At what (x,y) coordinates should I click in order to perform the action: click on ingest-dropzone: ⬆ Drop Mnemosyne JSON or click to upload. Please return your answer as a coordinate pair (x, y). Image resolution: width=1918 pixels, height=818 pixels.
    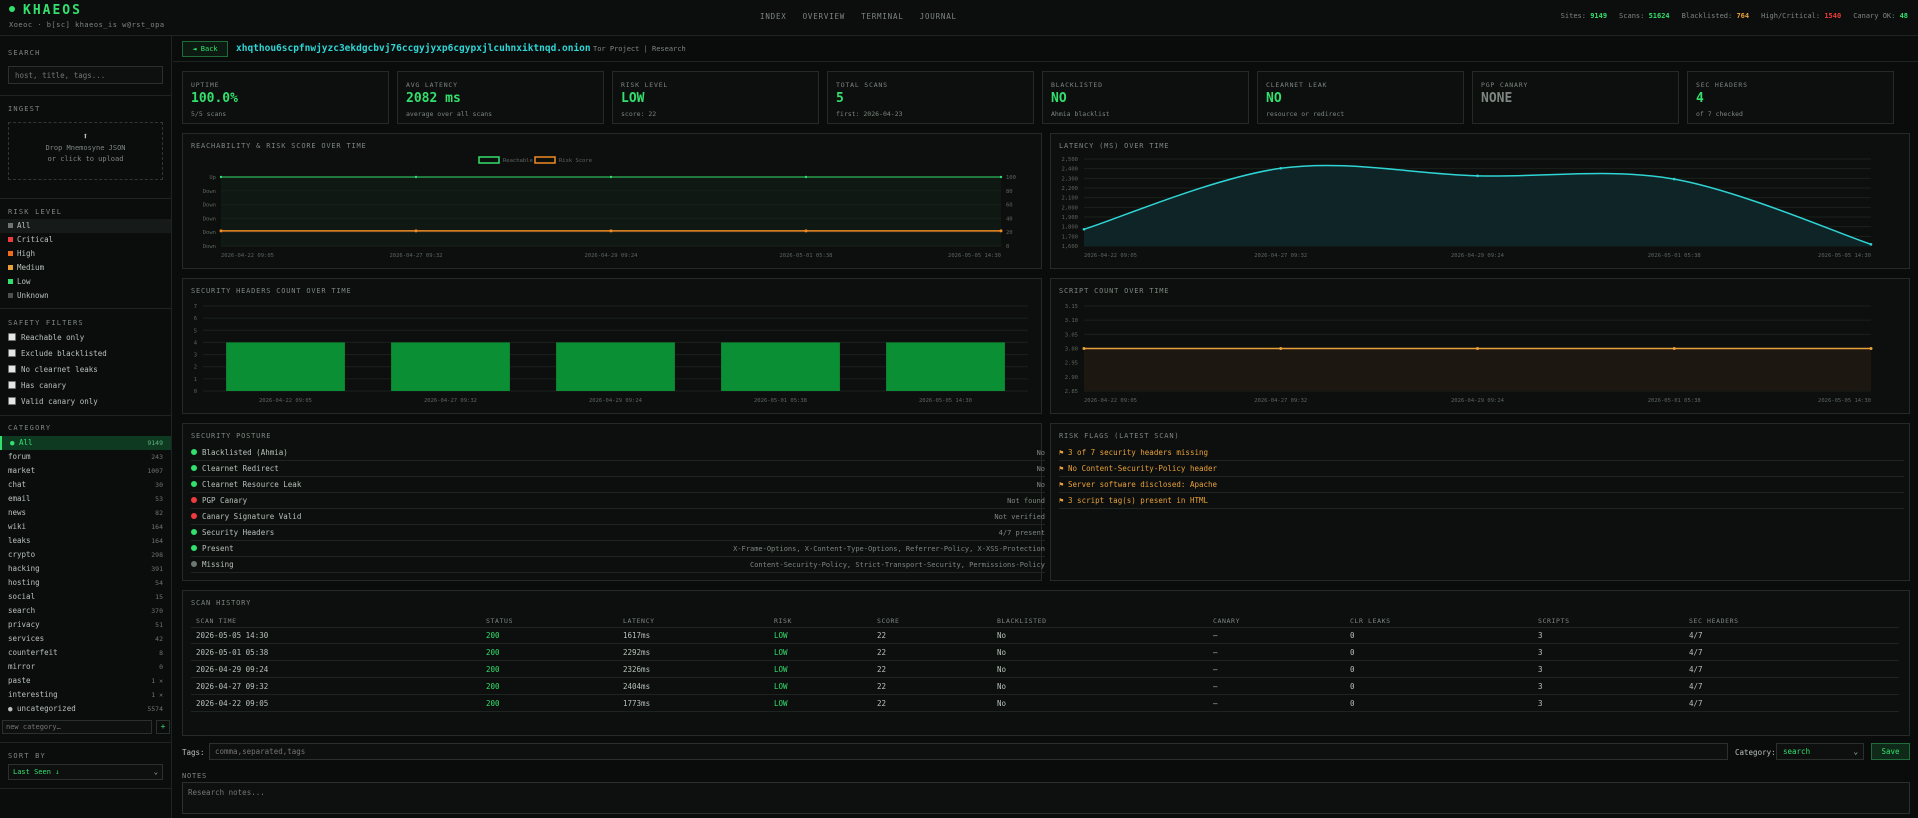
    Looking at the image, I should click on (85, 151).